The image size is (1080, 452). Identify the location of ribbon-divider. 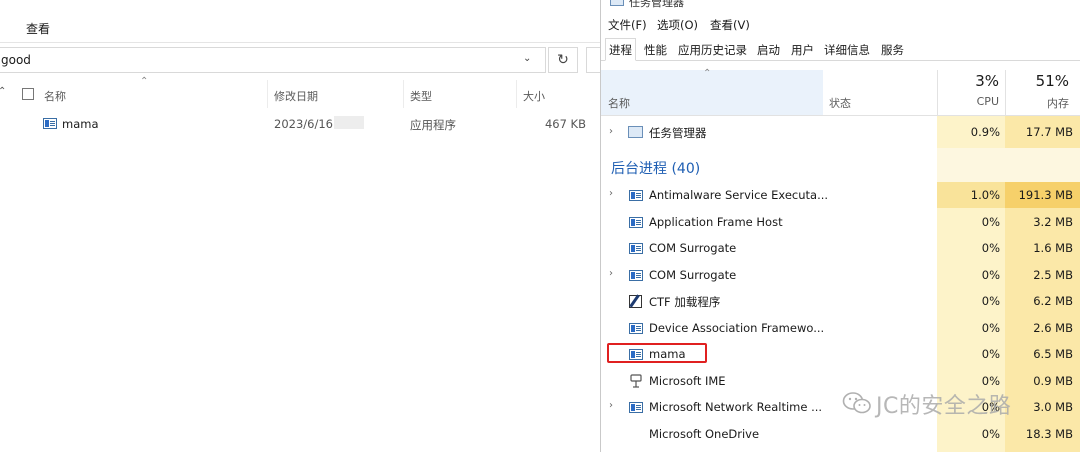
(300, 42).